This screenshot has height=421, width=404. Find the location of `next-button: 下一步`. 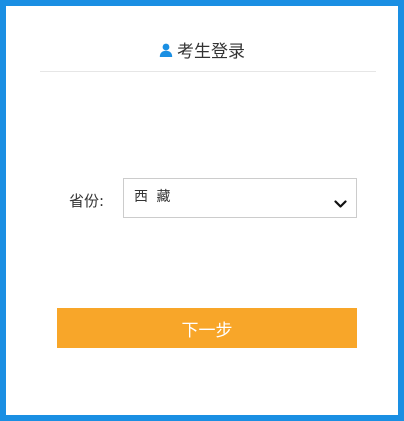

next-button: 下一步 is located at coordinates (207, 328).